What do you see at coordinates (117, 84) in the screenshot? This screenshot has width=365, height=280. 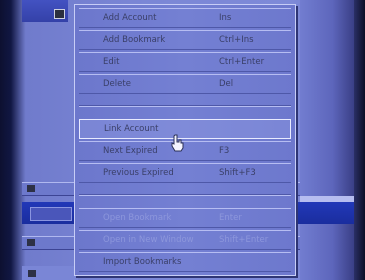 I see `menu-item-label: Delete` at bounding box center [117, 84].